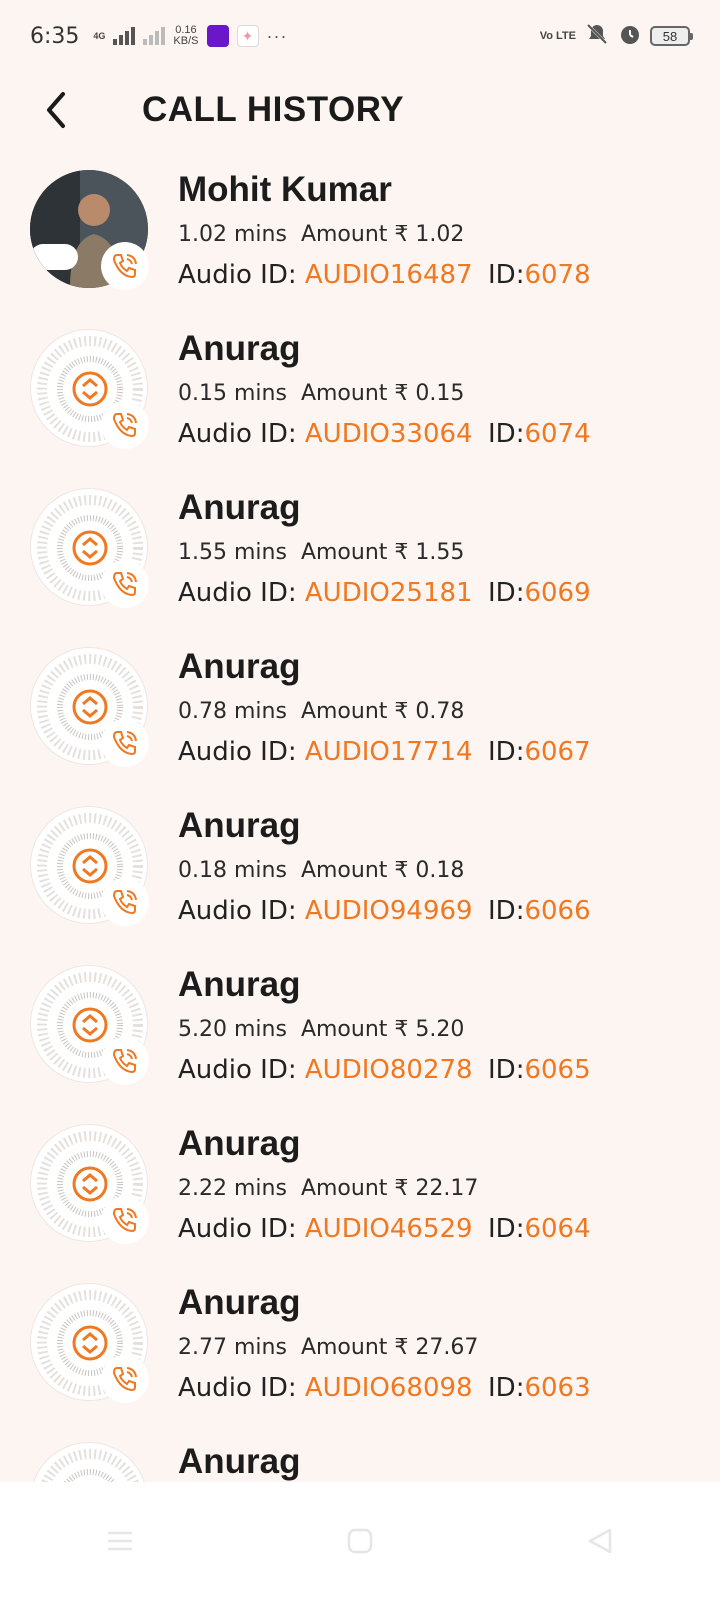 This screenshot has width=720, height=1600. What do you see at coordinates (202, 234) in the screenshot?
I see `call-duration: 1.02` at bounding box center [202, 234].